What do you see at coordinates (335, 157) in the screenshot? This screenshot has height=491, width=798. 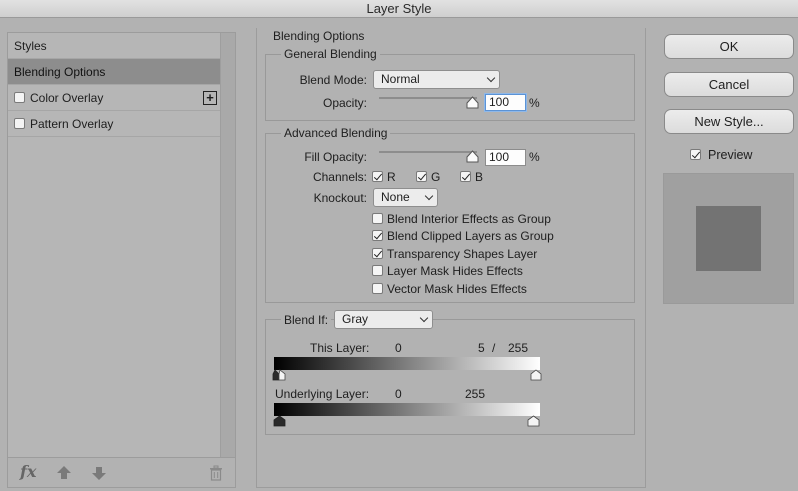 I see `fill-opacity-label: Fill Opacity:` at bounding box center [335, 157].